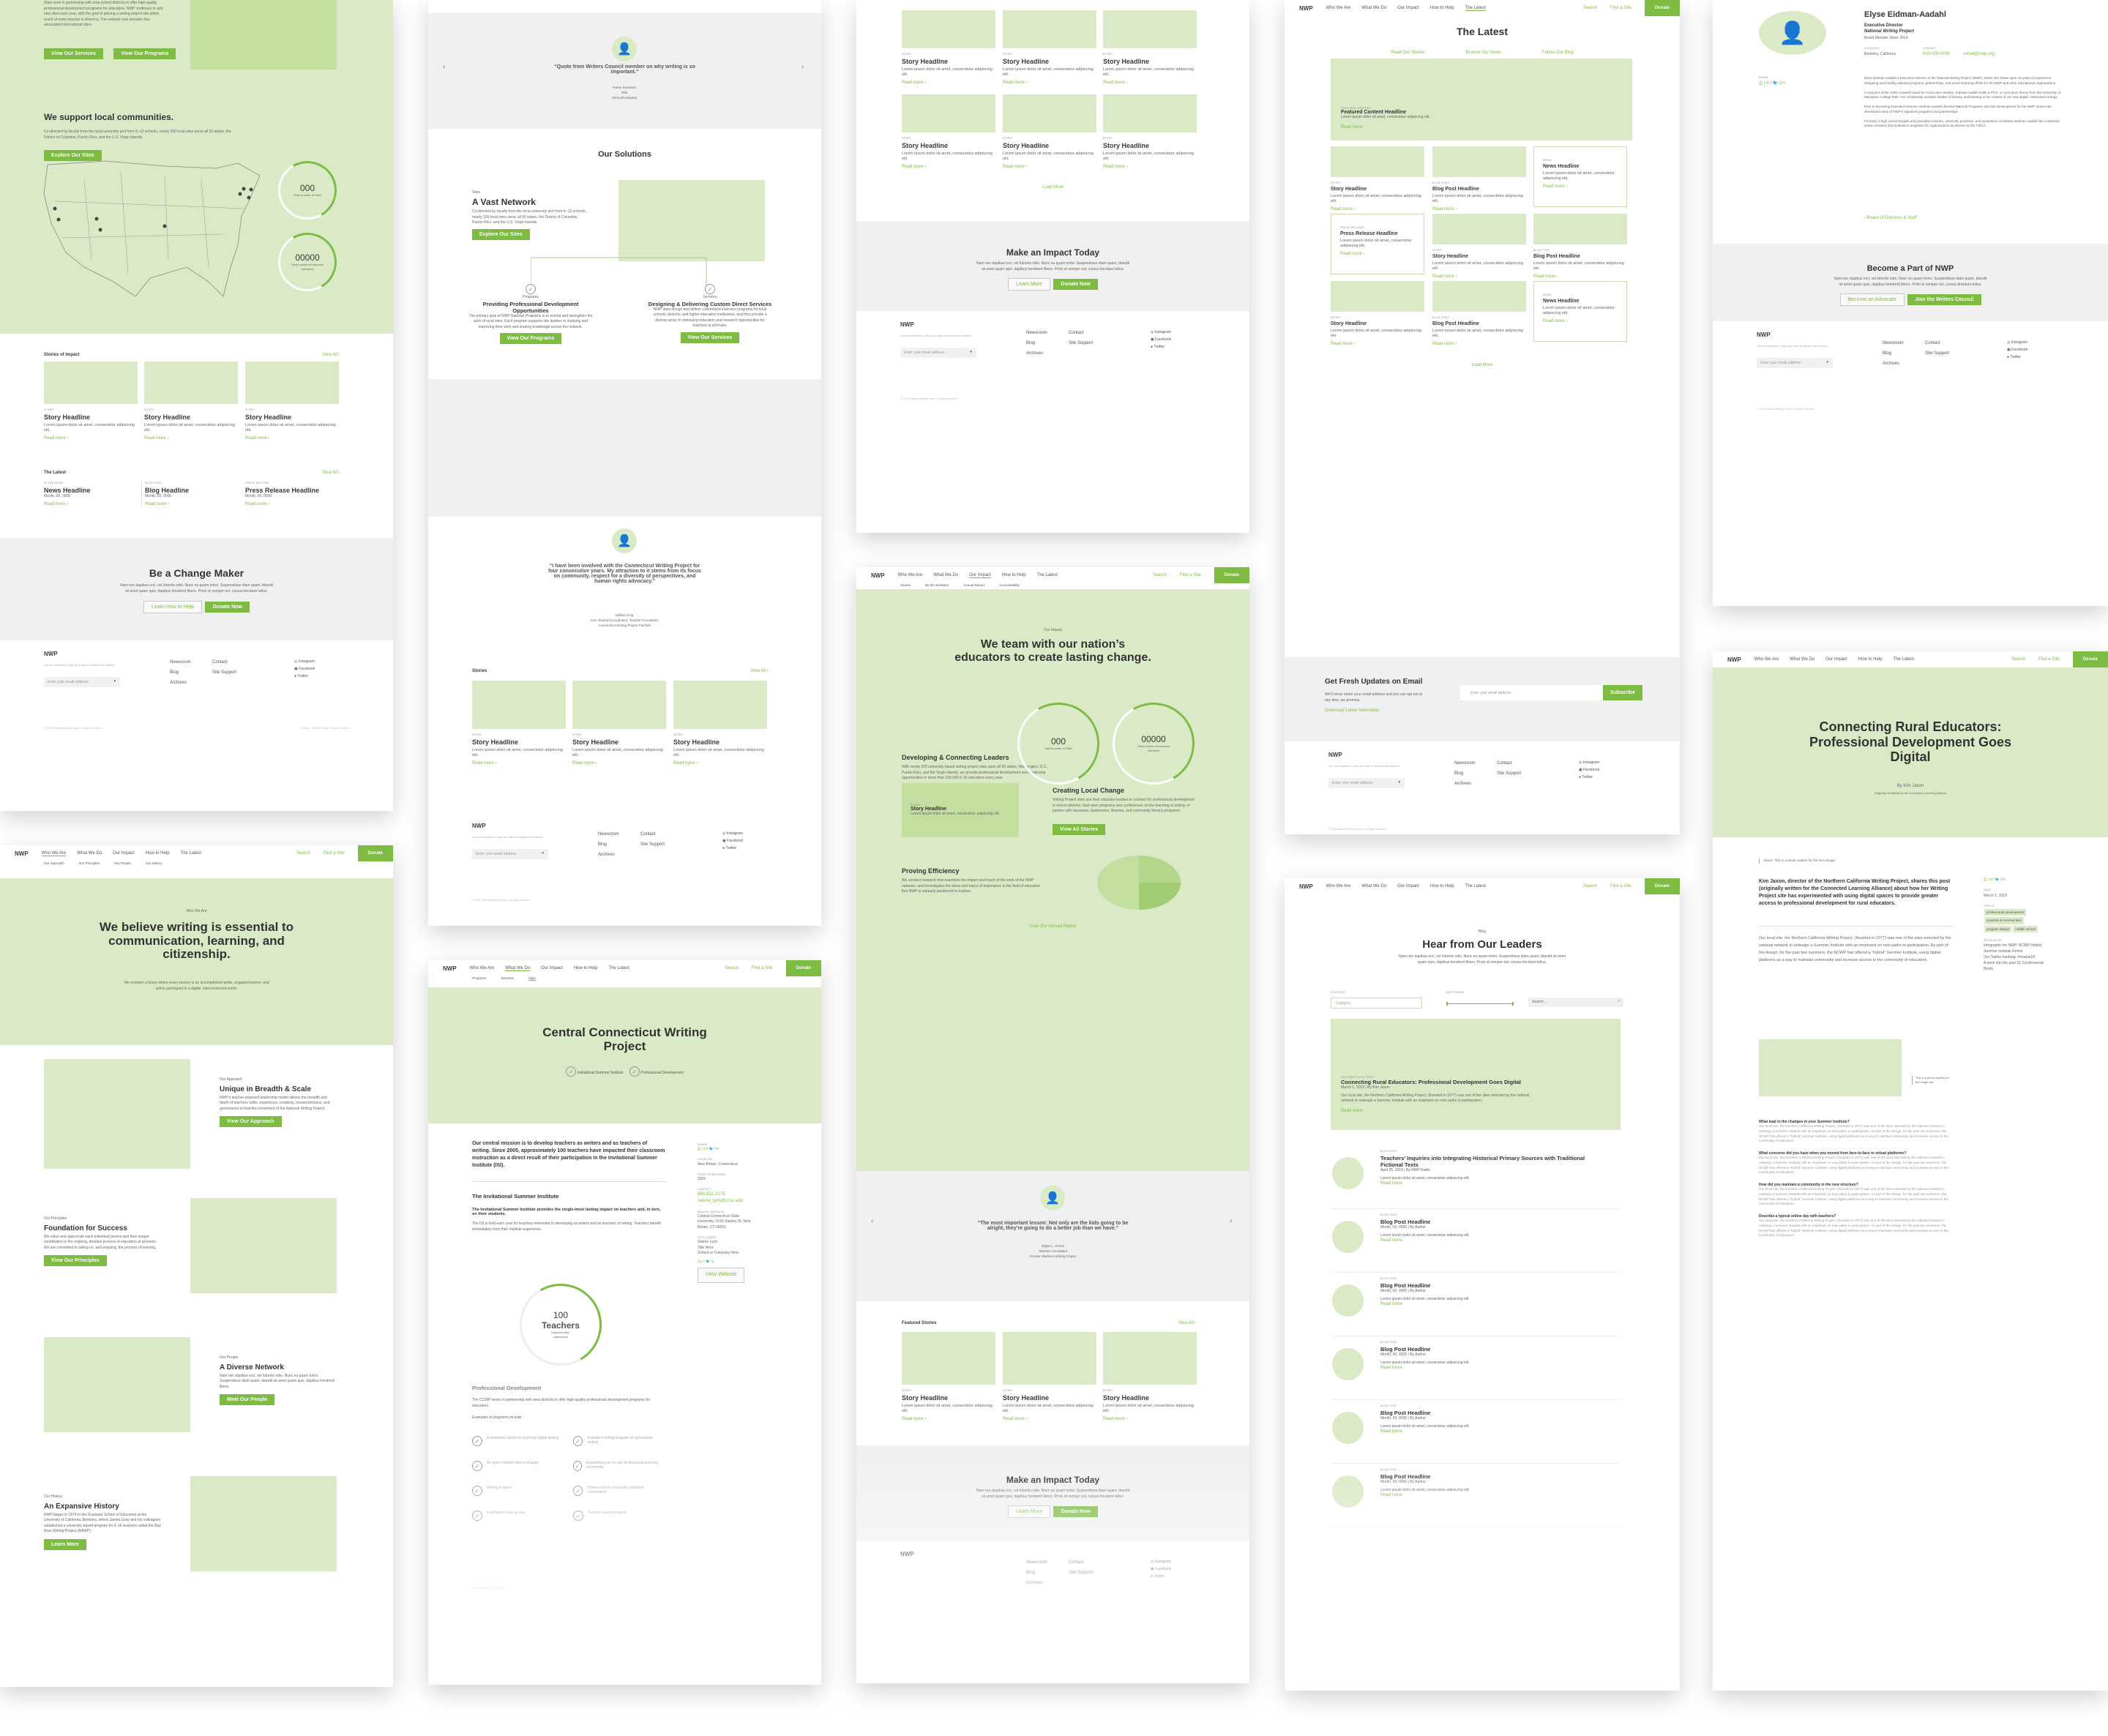 The image size is (2108, 1736). Describe the element at coordinates (501, 235) in the screenshot. I see `explore-sites-button: Explore Our Sites` at that location.